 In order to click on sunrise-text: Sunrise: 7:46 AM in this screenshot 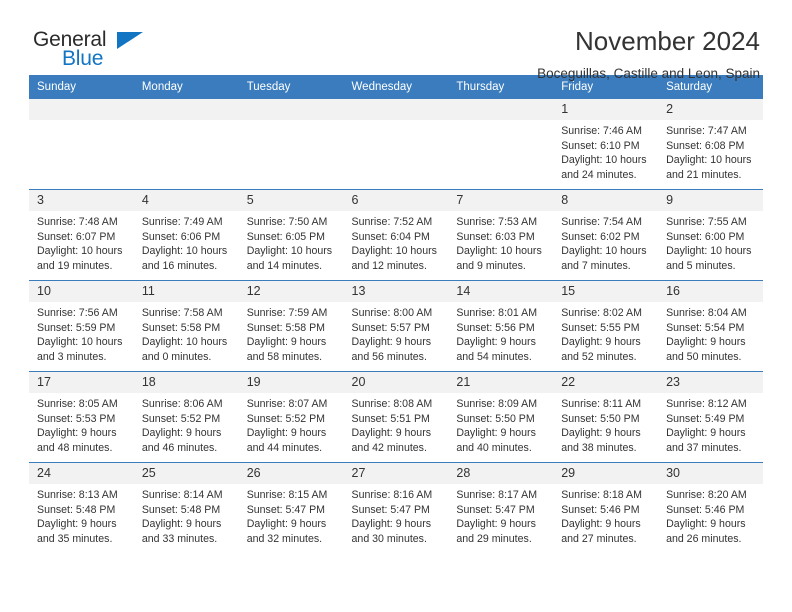, I will do `click(601, 131)`.